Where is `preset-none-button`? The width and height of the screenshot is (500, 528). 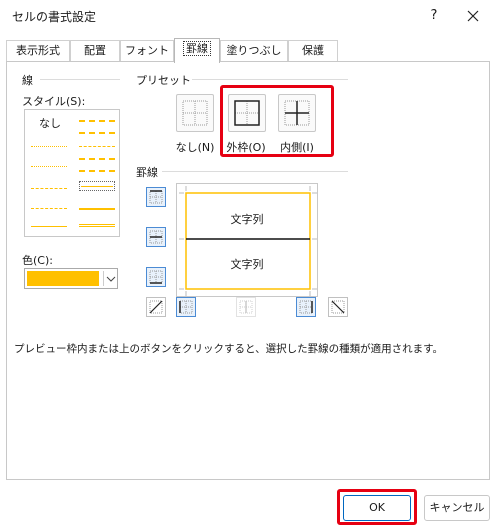 preset-none-button is located at coordinates (195, 113).